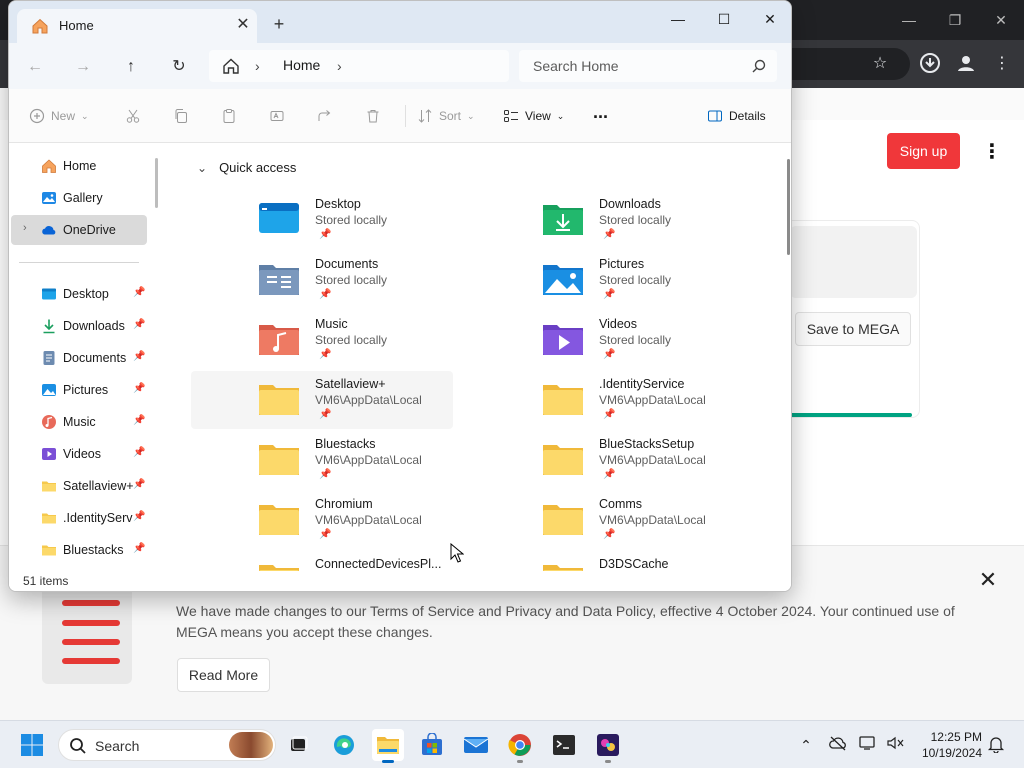  Describe the element at coordinates (314, 282) in the screenshot. I see `tile-documents: Documents Stored locally 📌` at that location.